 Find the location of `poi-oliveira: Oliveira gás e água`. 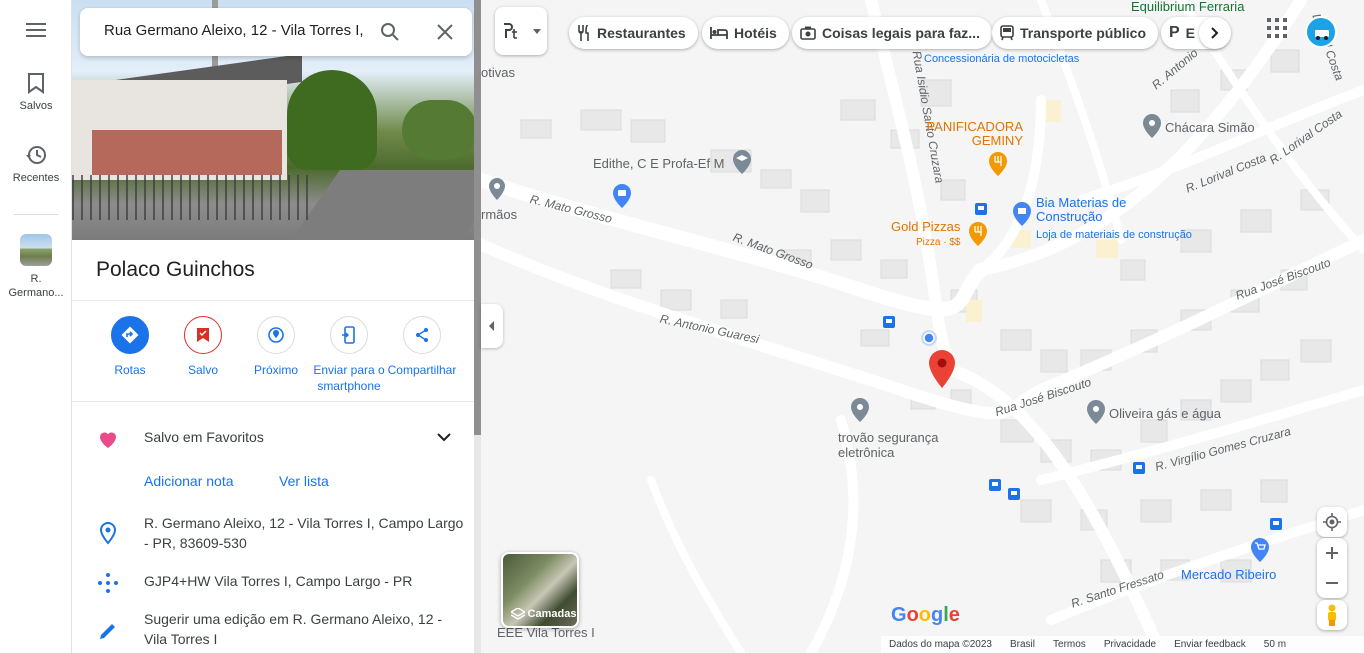

poi-oliveira: Oliveira gás e água is located at coordinates (1165, 414).